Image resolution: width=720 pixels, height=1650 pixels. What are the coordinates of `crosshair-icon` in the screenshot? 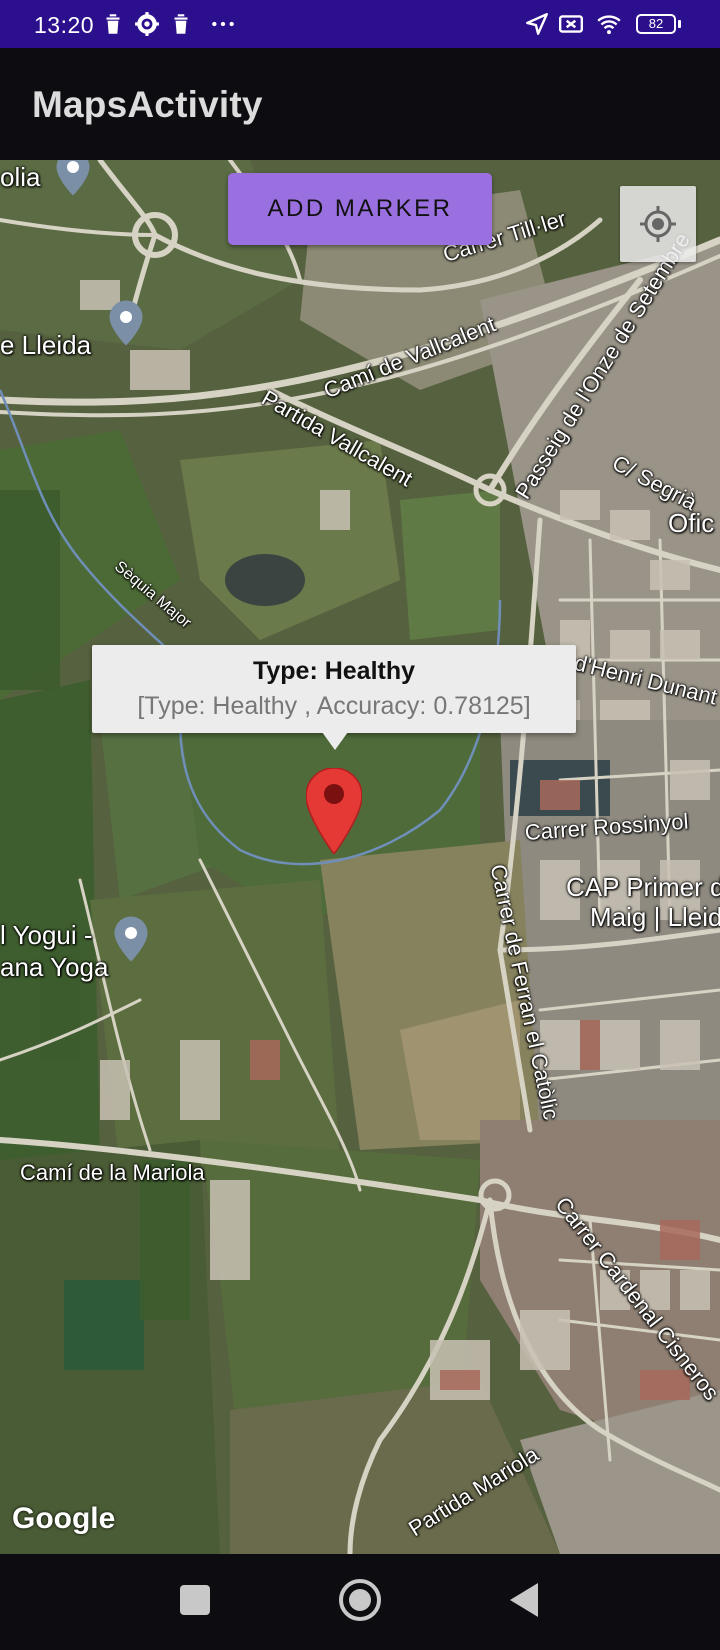 It's located at (658, 224).